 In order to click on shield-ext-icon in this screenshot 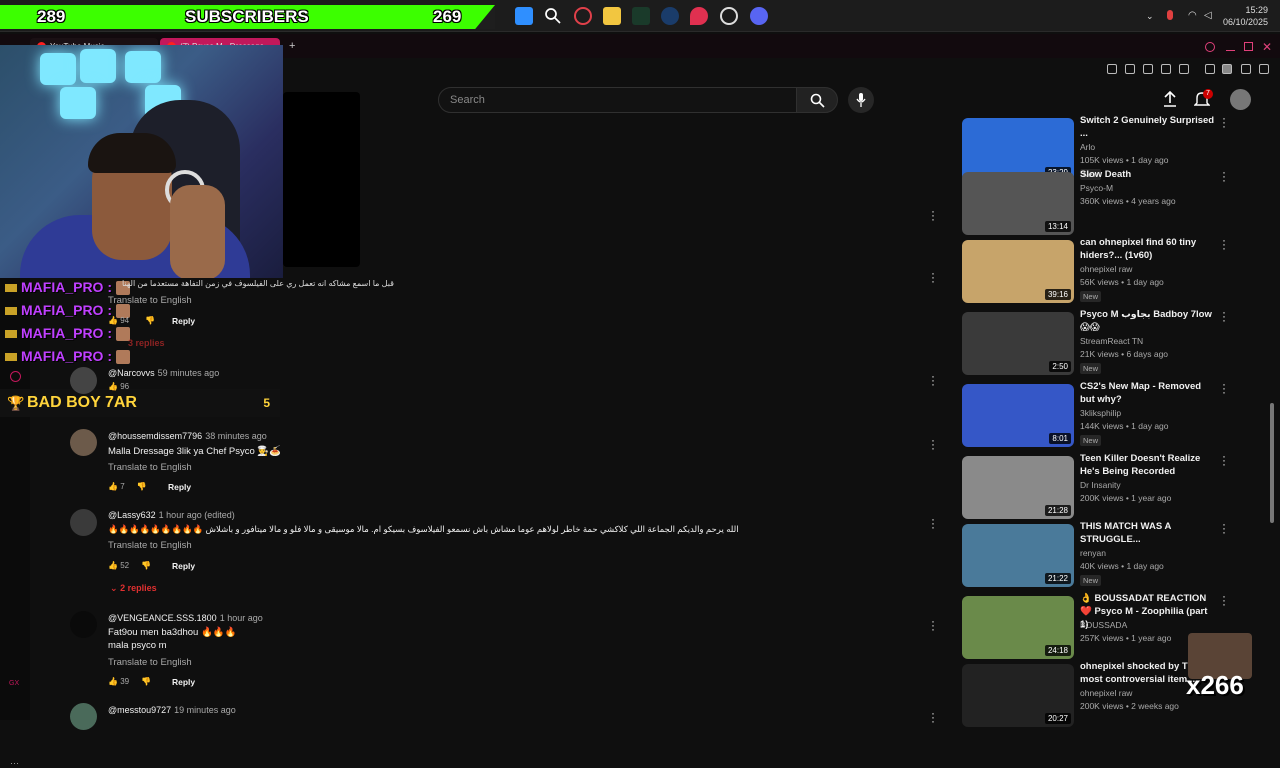, I will do `click(1148, 69)`.